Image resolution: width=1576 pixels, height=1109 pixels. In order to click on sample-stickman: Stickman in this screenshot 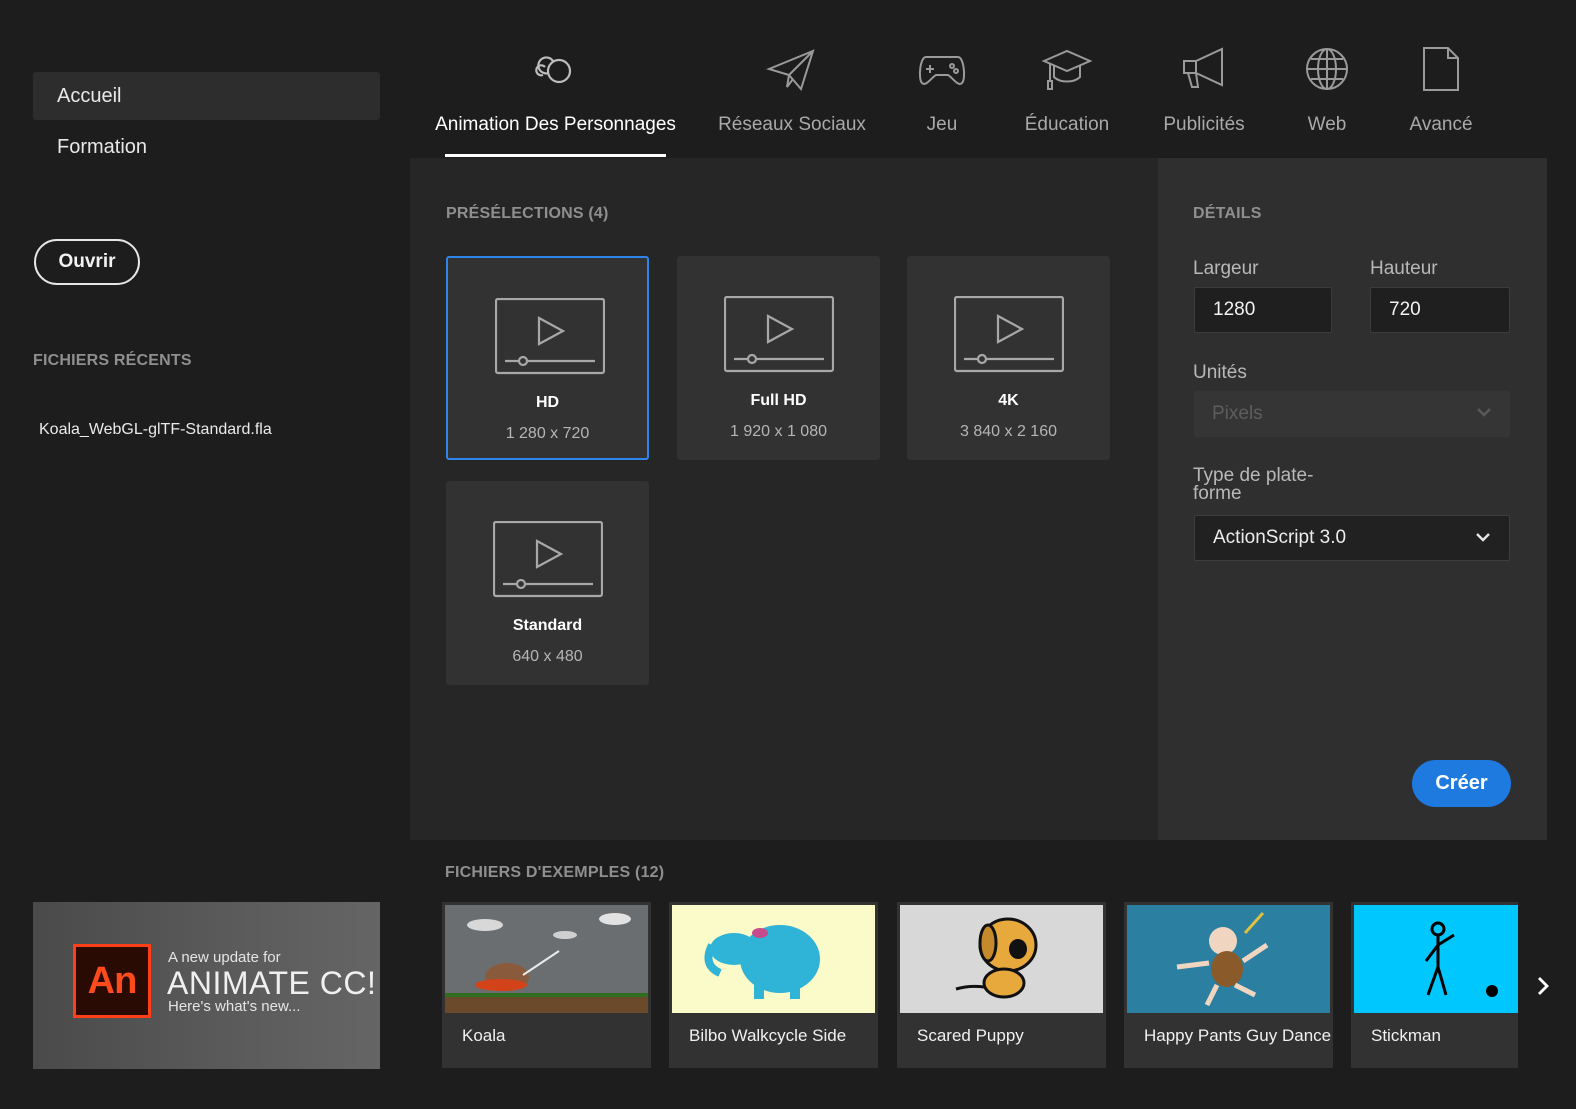, I will do `click(1434, 985)`.